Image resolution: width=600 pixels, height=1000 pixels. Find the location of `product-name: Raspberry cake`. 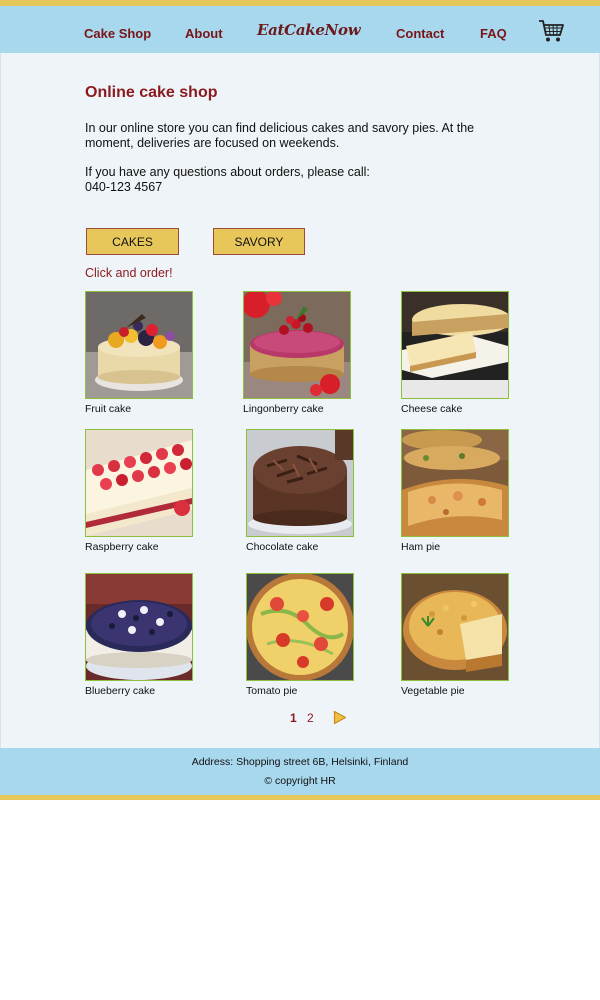

product-name: Raspberry cake is located at coordinates (140, 547).